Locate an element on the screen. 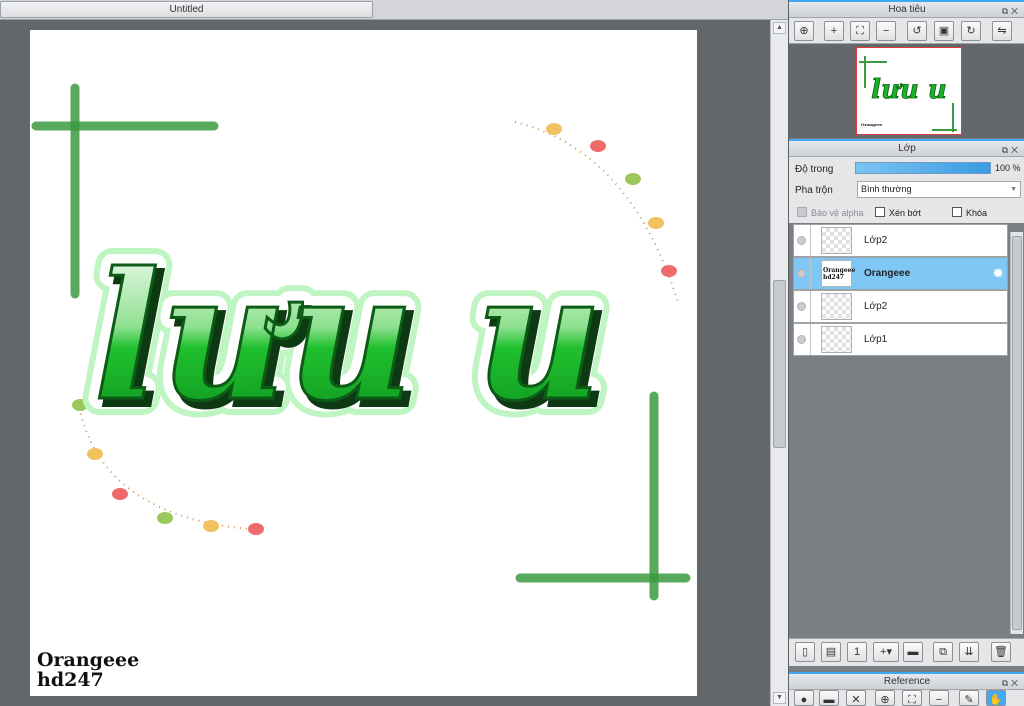 Image resolution: width=1024 pixels, height=706 pixels. zoom-in-icon: + is located at coordinates (834, 31).